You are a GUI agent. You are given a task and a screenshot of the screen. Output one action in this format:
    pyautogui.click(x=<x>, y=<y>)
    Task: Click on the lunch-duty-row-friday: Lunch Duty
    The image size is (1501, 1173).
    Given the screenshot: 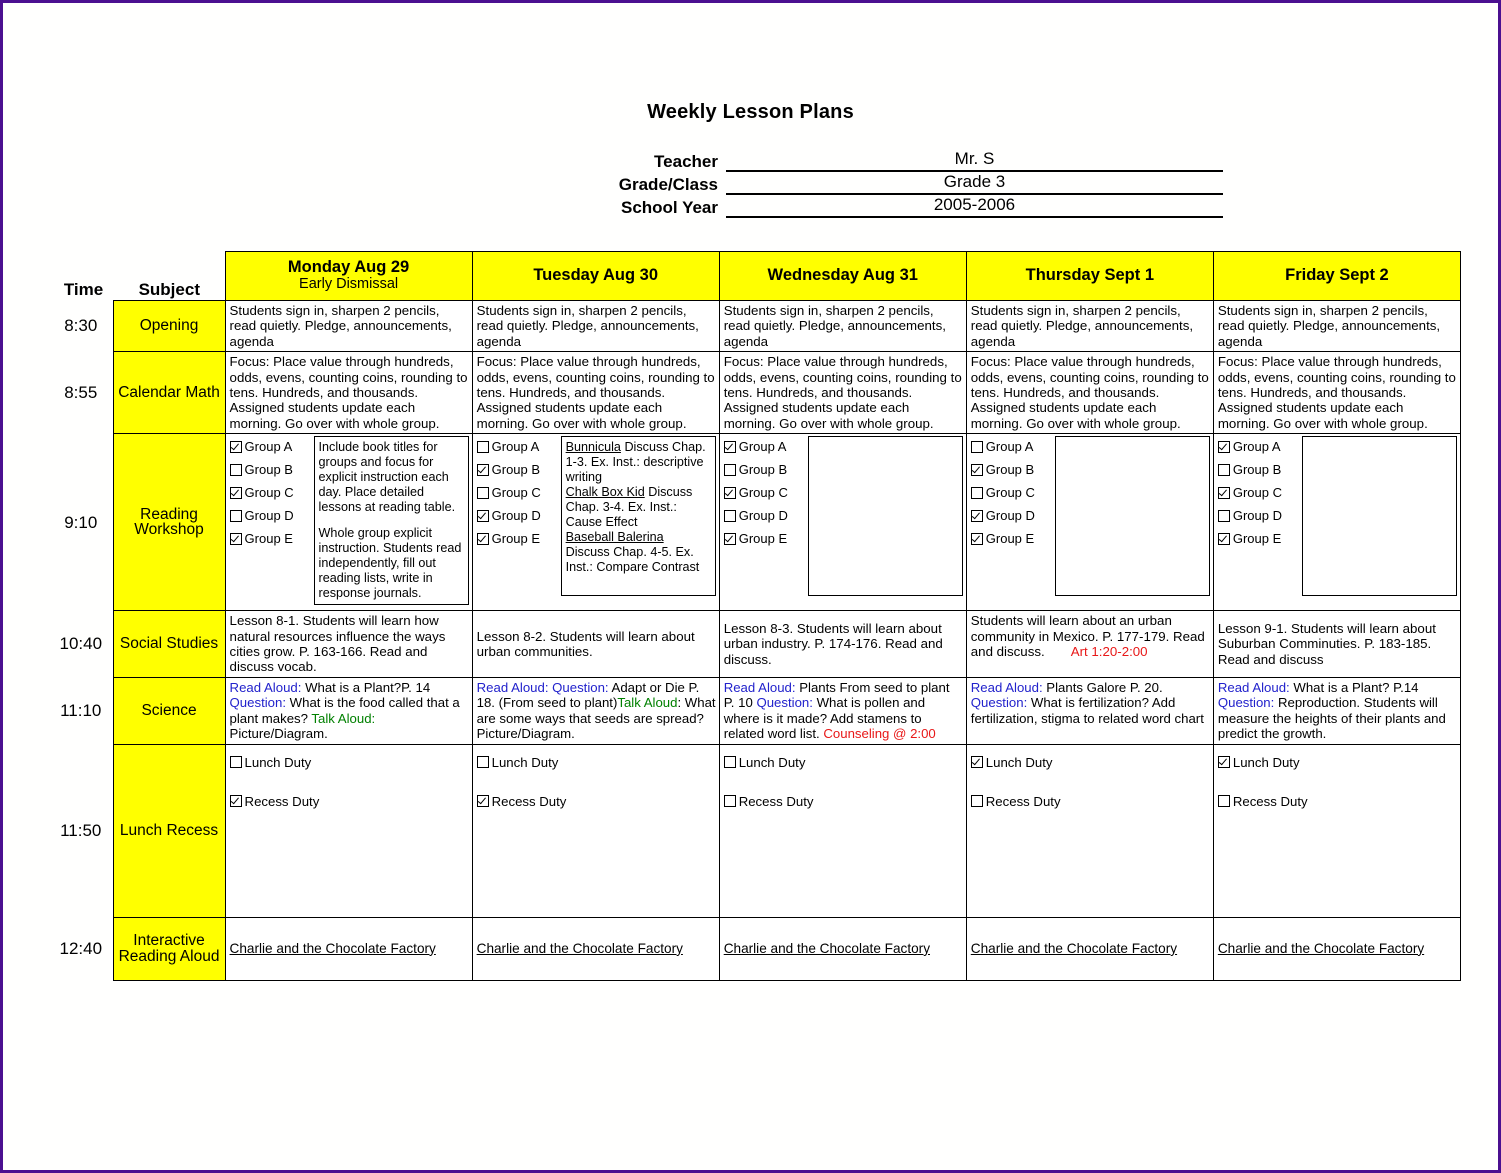 What is the action you would take?
    pyautogui.click(x=1337, y=762)
    